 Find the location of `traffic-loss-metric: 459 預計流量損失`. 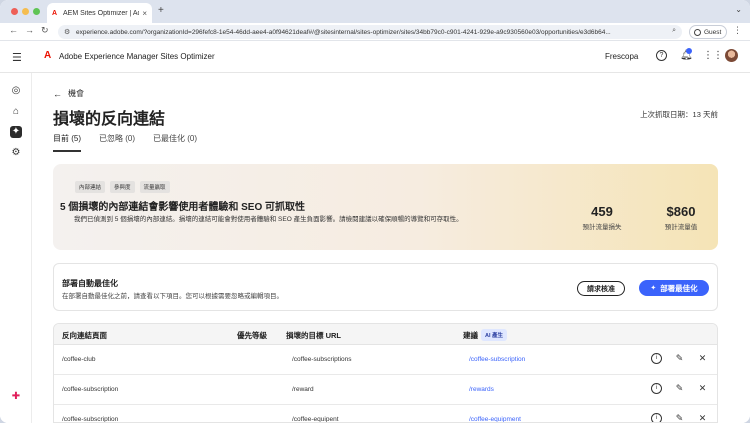

traffic-loss-metric: 459 預計流量損失 is located at coordinates (602, 217).